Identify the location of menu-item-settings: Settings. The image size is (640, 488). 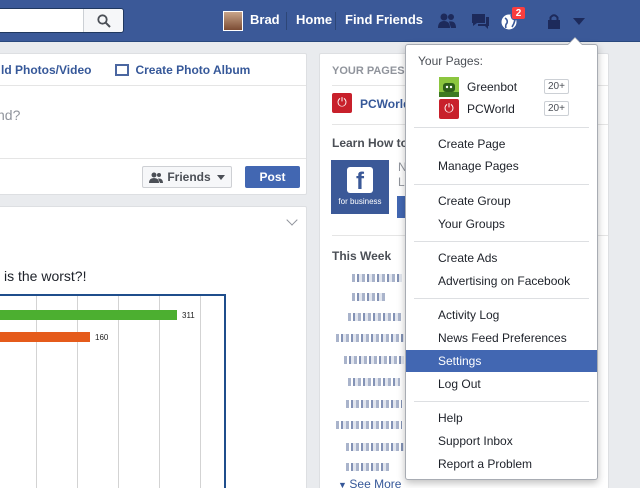
(501, 361).